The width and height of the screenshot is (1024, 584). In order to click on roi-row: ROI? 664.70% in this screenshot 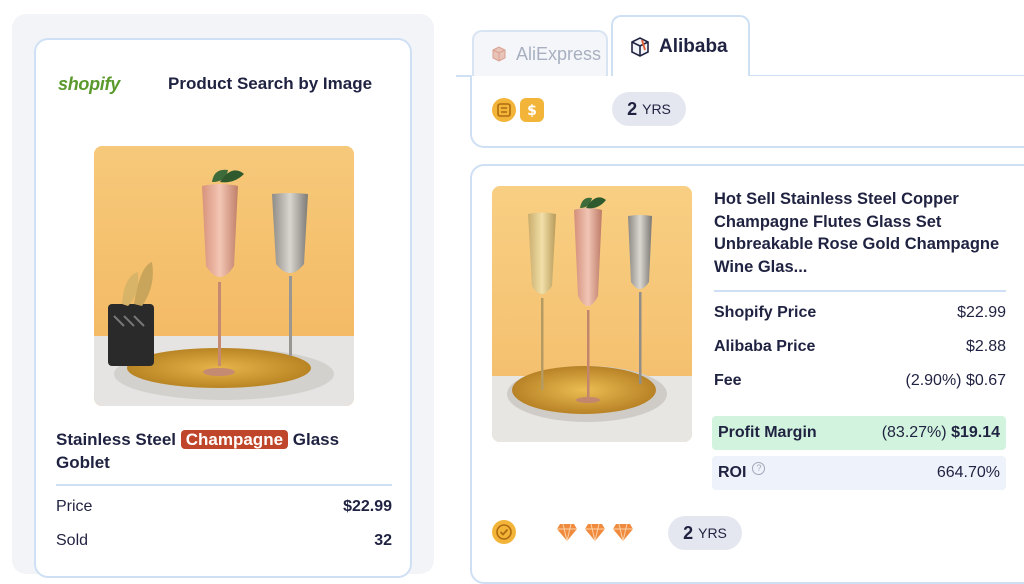, I will do `click(859, 473)`.